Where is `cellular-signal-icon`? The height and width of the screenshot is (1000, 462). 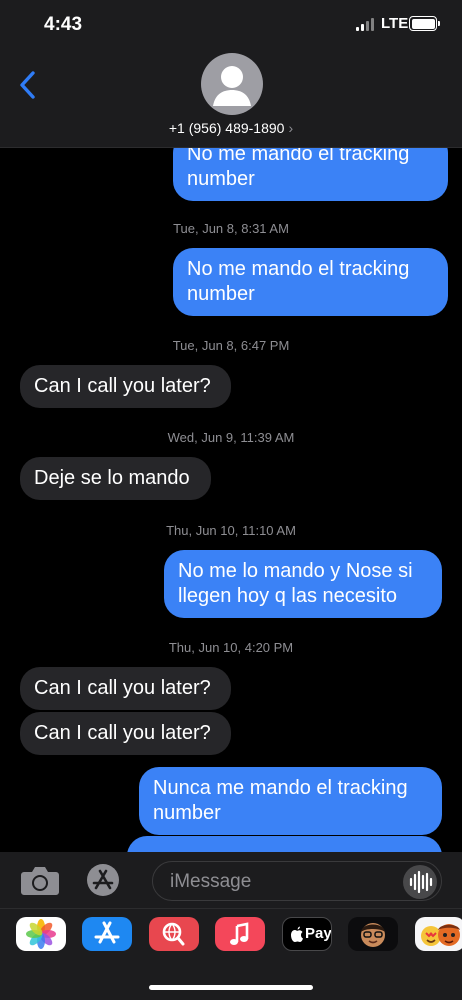
cellular-signal-icon is located at coordinates (366, 24).